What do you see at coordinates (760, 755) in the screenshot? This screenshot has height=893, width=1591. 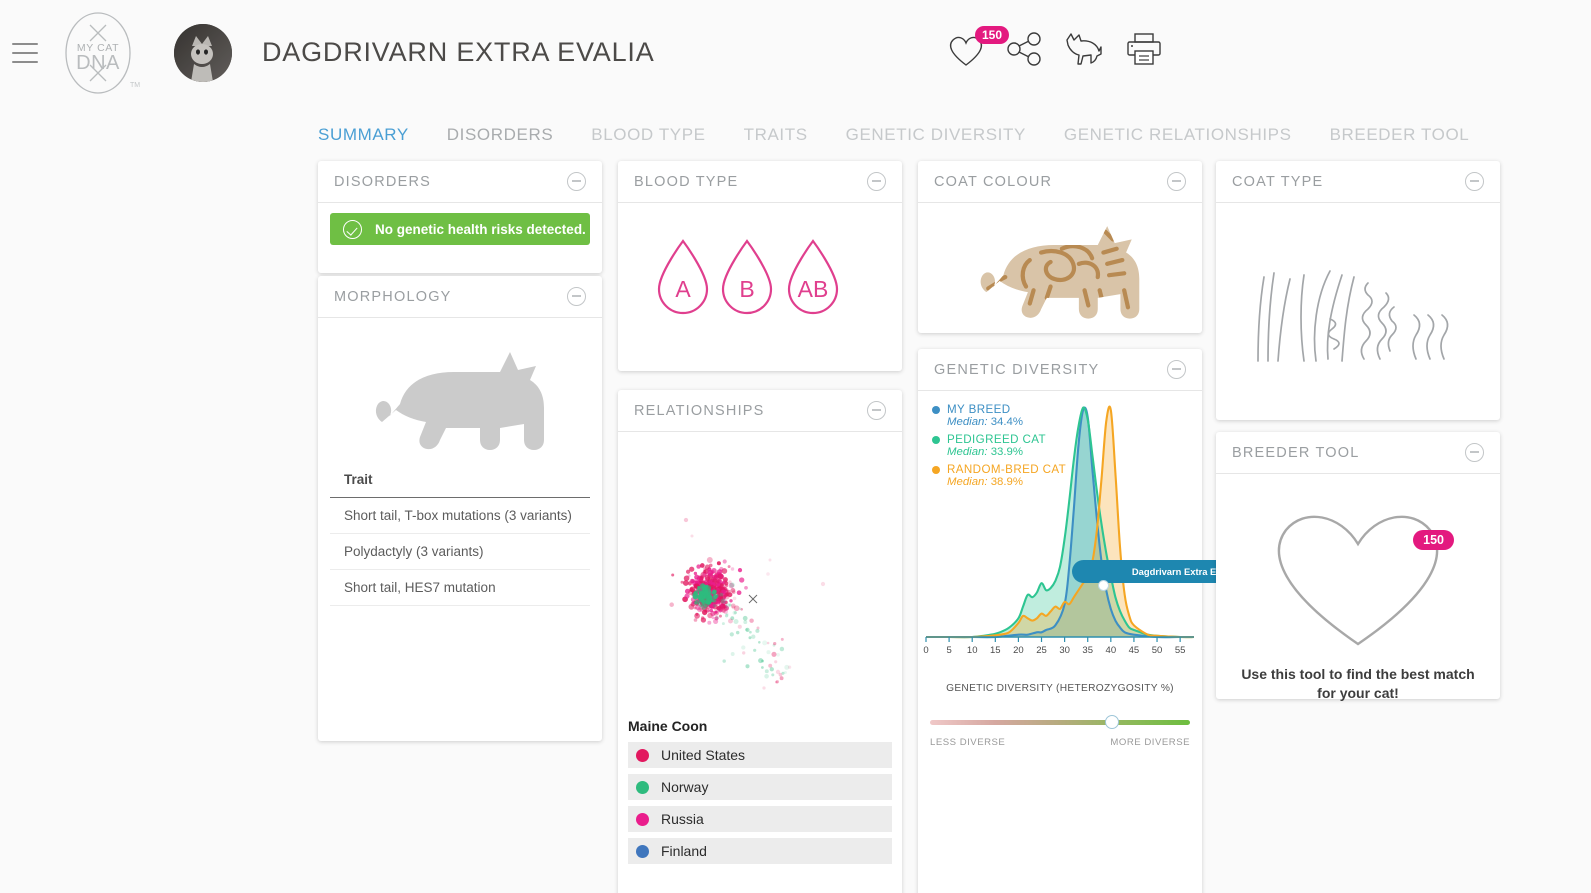 I see `list-item-country-us: United States` at bounding box center [760, 755].